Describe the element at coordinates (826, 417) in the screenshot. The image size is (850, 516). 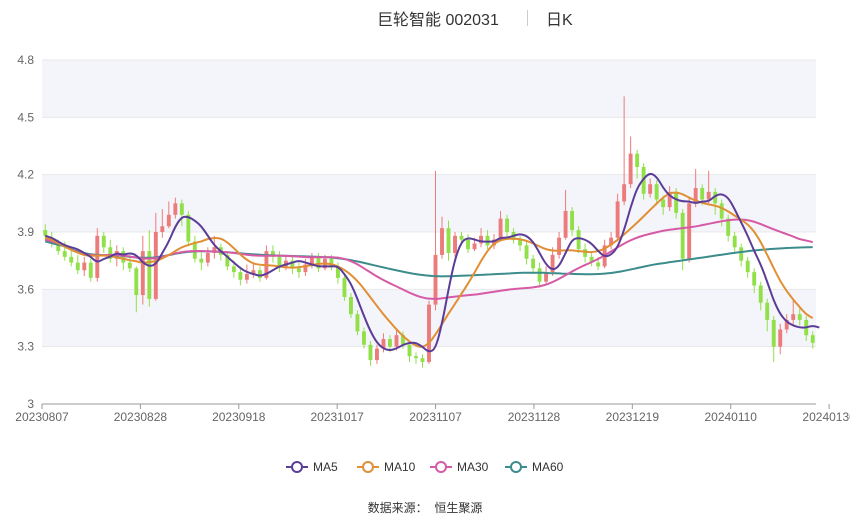
I see `x-tick-label: 20240130` at that location.